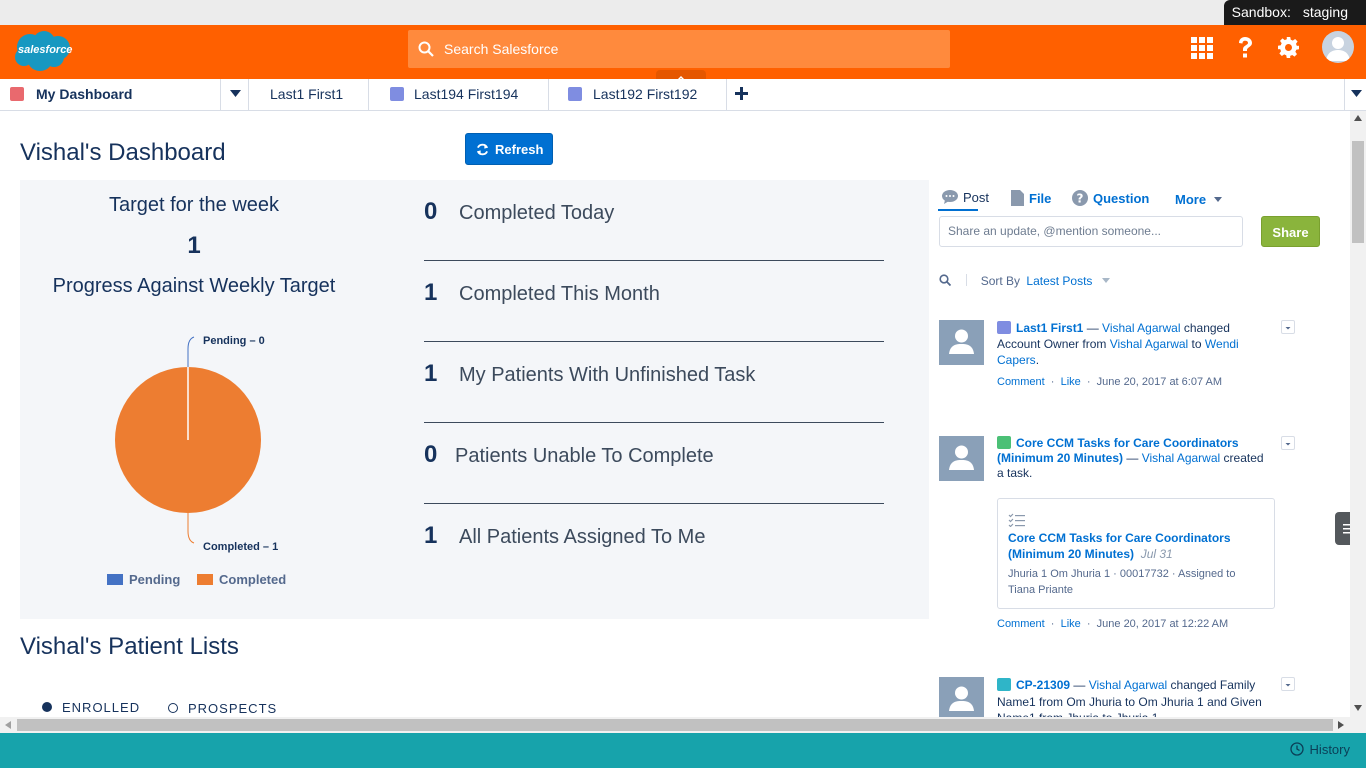 The image size is (1366, 768). I want to click on scroll-right-icon, so click(1341, 725).